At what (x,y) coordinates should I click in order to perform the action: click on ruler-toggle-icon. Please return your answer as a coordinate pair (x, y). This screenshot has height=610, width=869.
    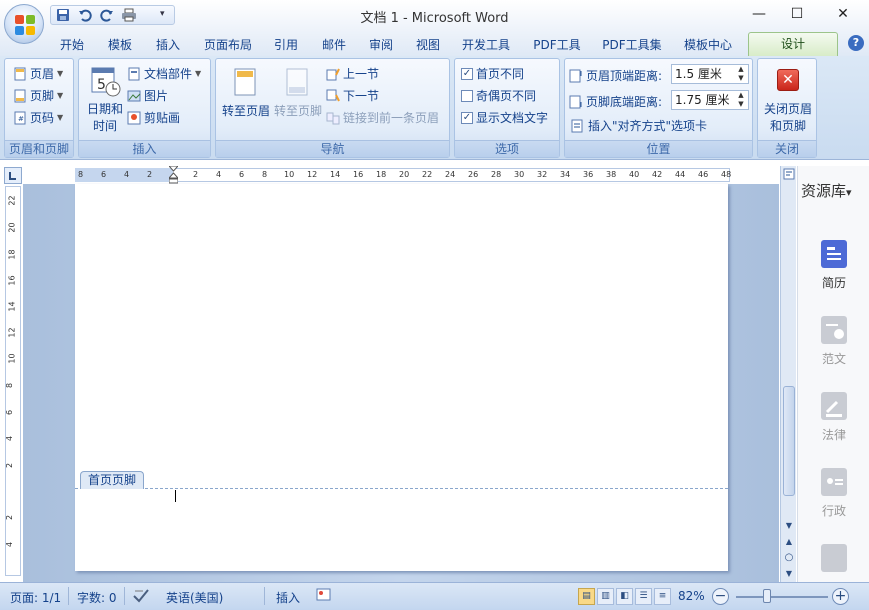
    Looking at the image, I should click on (789, 174).